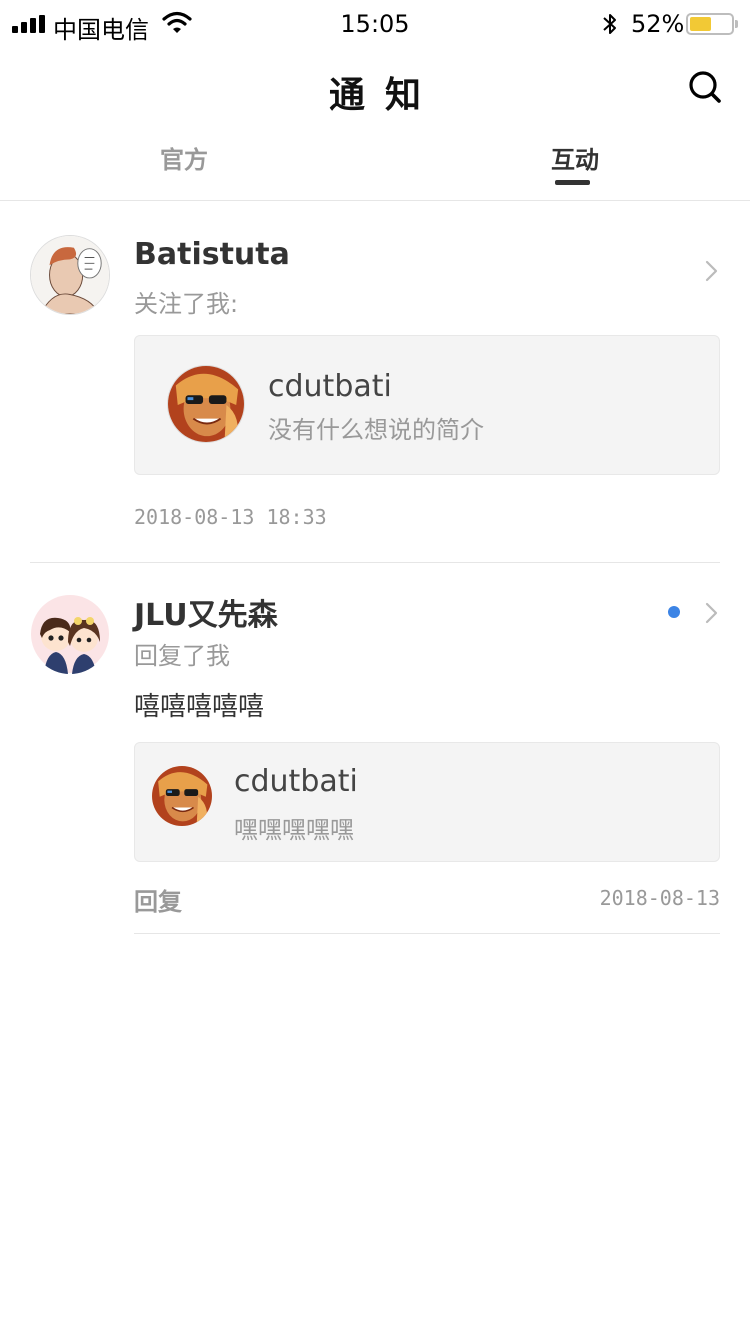  I want to click on card-post-text: 嘿嘿嘿嘿嘿, so click(294, 830).